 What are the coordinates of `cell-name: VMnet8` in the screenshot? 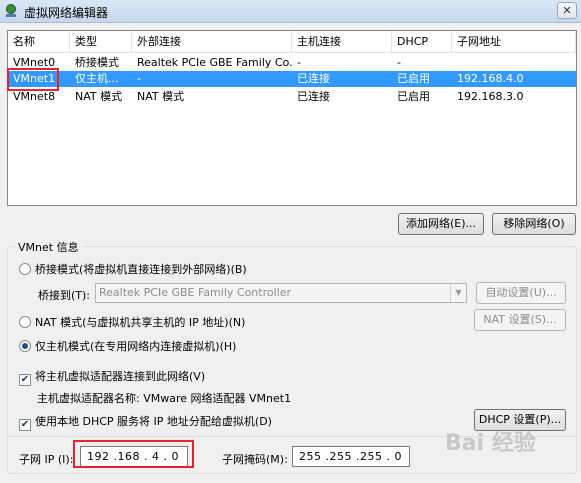 It's located at (34, 96).